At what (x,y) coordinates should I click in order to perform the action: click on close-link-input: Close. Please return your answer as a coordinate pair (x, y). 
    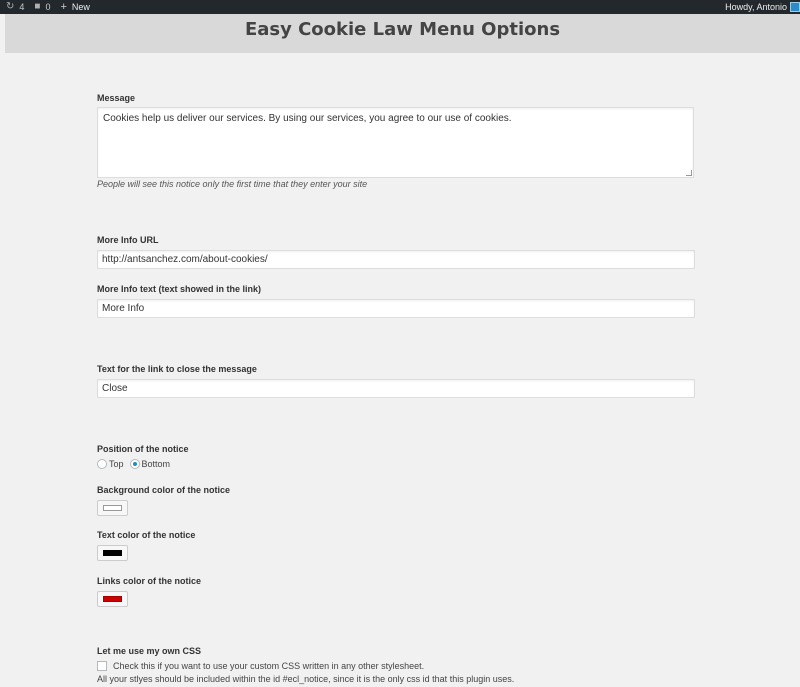
    Looking at the image, I should click on (396, 388).